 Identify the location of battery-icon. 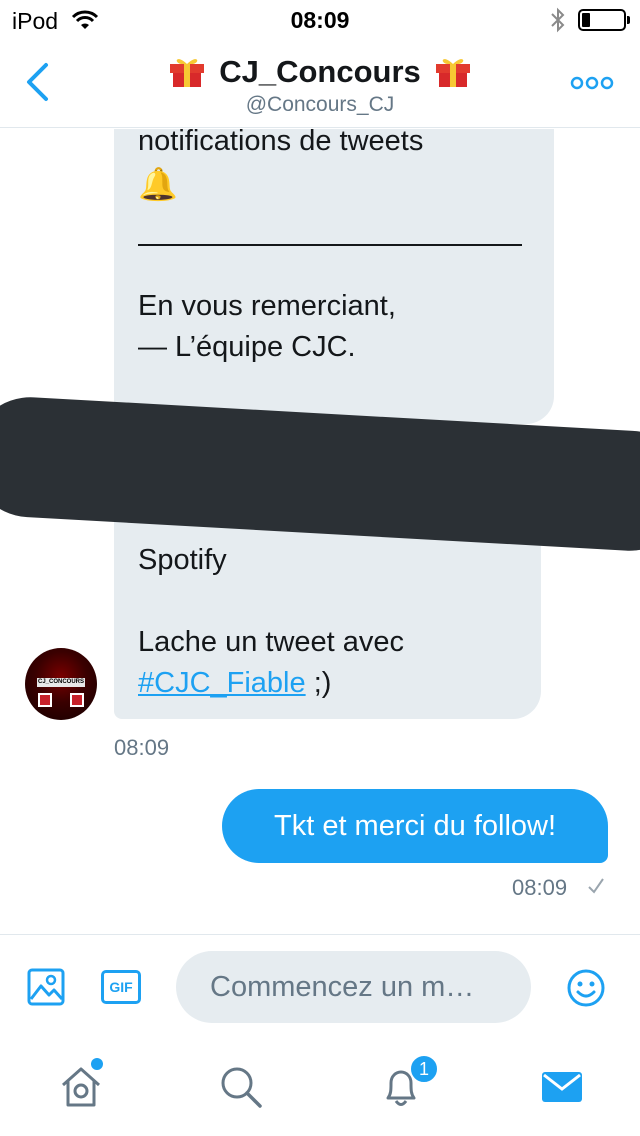
(604, 20).